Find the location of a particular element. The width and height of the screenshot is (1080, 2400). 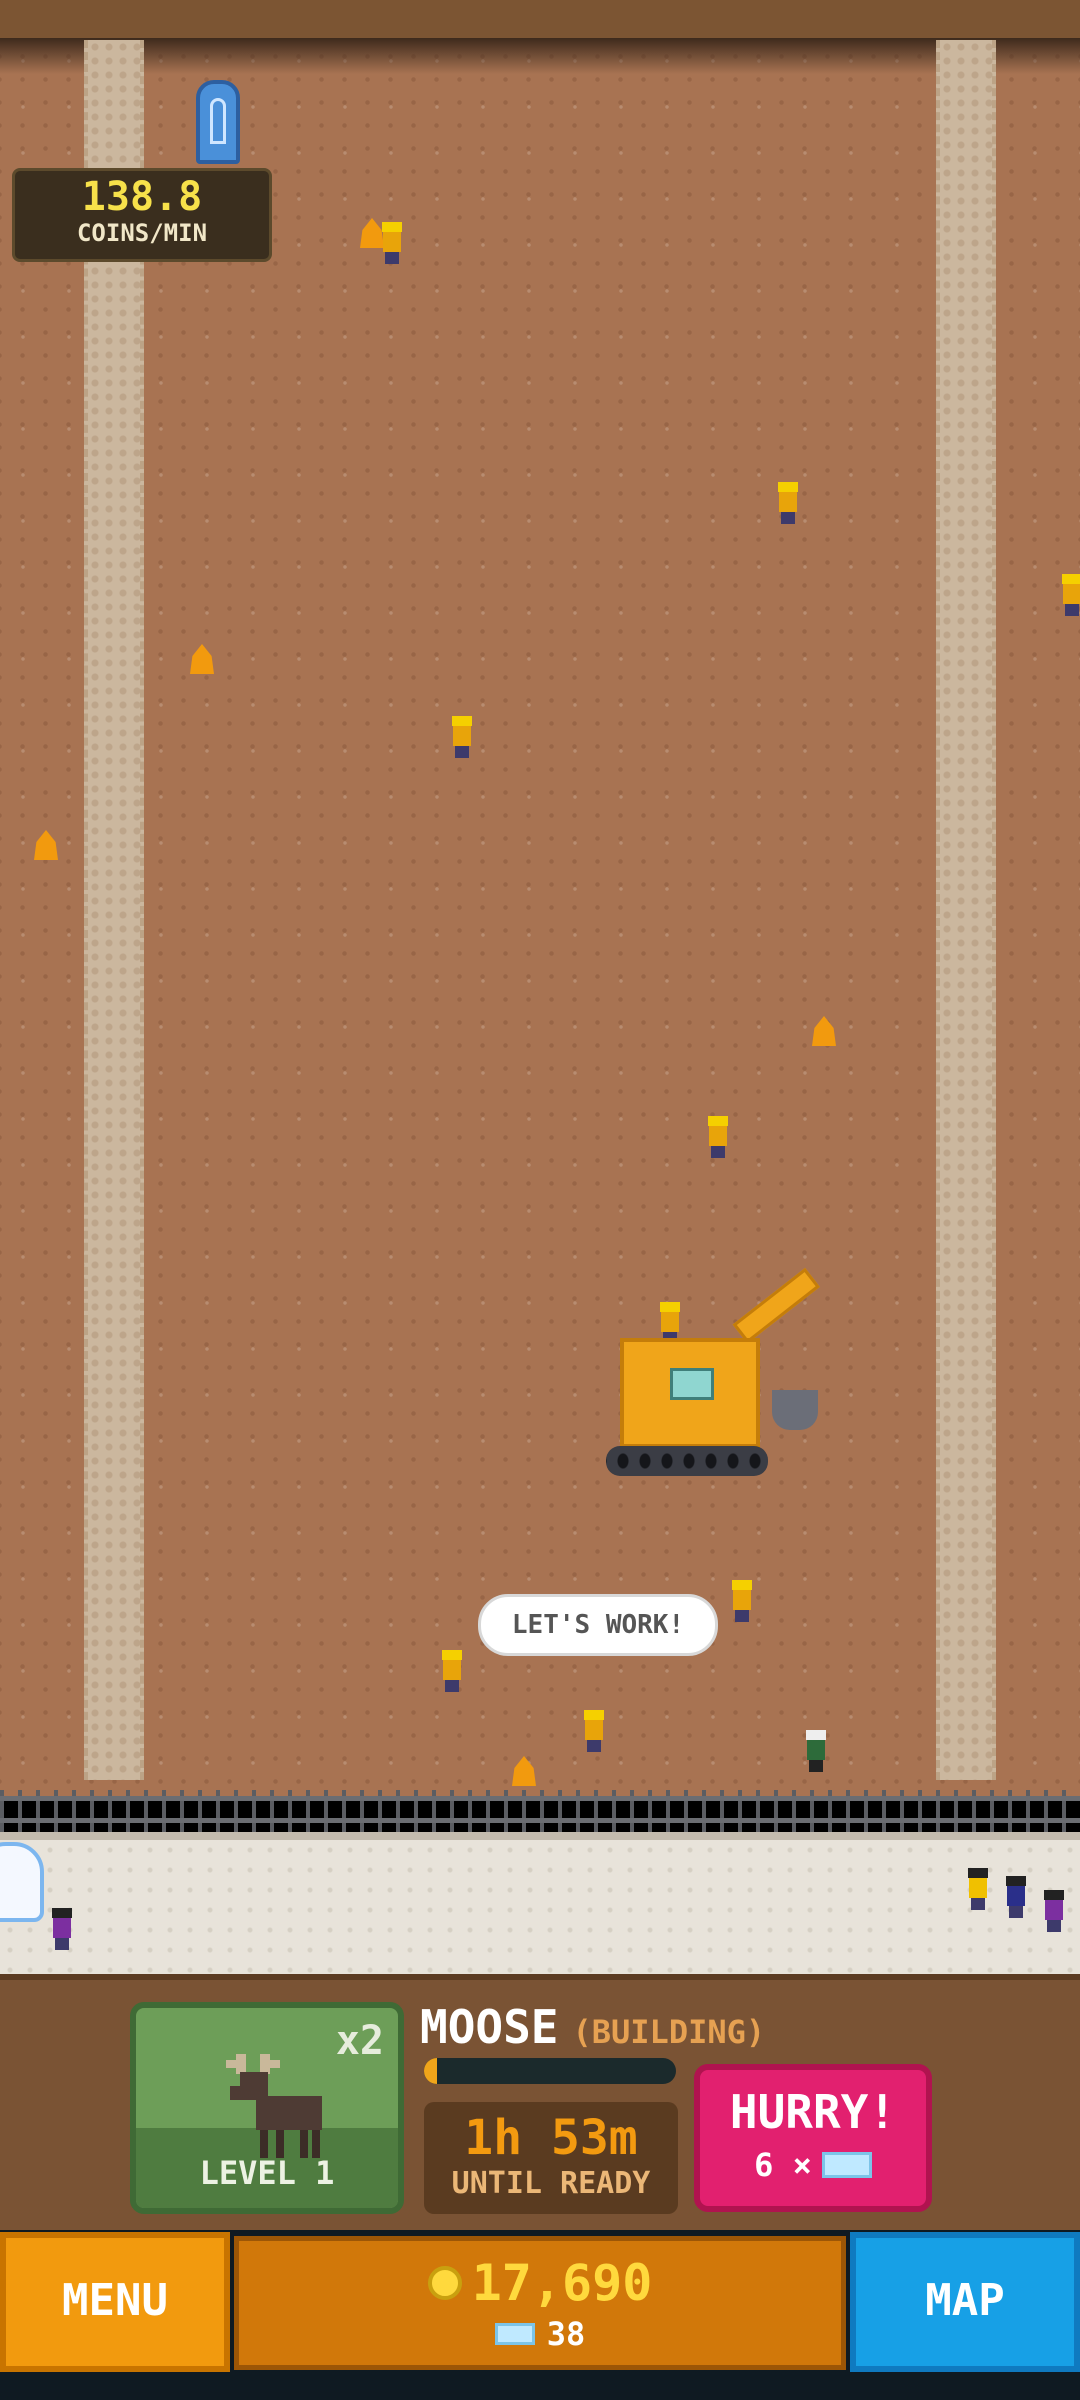

field-shadow is located at coordinates (540, 56).